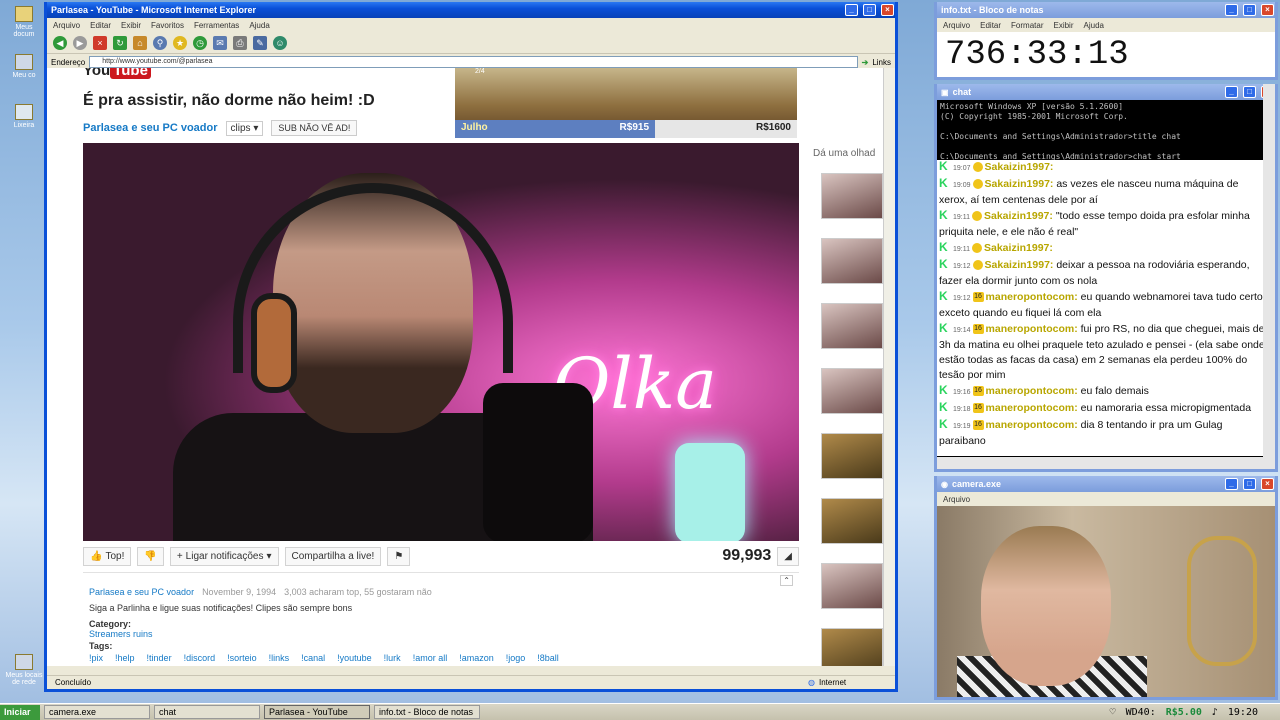  What do you see at coordinates (865, 62) in the screenshot?
I see `go-icon: ➔` at bounding box center [865, 62].